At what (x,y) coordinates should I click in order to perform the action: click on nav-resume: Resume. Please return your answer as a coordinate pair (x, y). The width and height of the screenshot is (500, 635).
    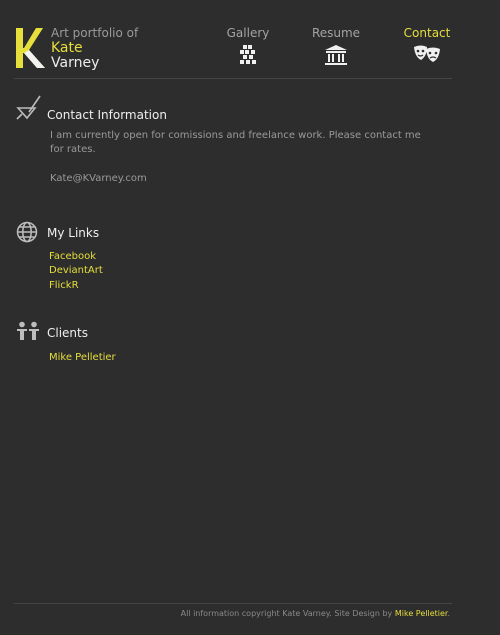
    Looking at the image, I should click on (336, 46).